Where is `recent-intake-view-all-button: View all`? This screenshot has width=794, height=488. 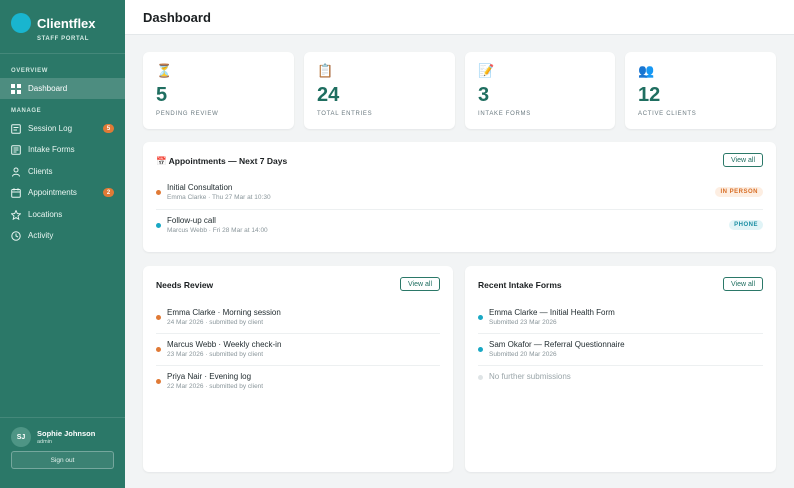
recent-intake-view-all-button: View all is located at coordinates (743, 284).